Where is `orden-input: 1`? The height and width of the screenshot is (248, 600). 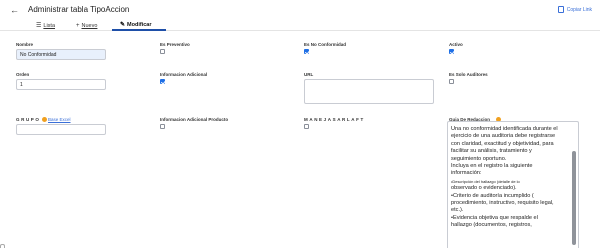 orden-input: 1 is located at coordinates (61, 84).